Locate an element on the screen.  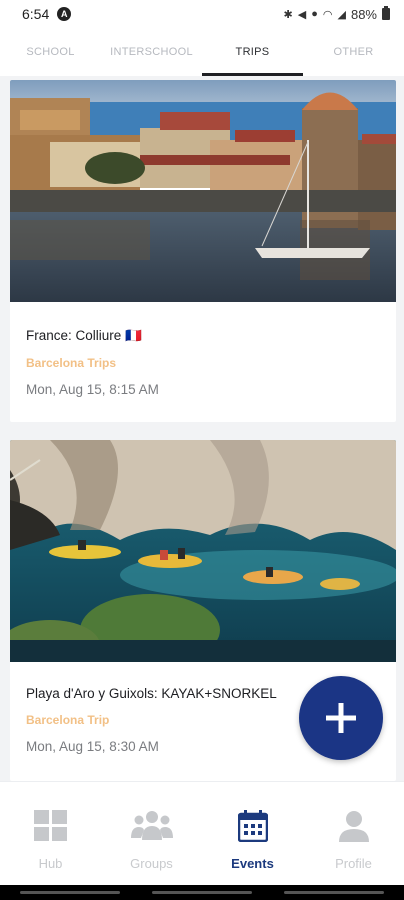
event-title: France: Colliure 🇫🇷 is located at coordinates (84, 335).